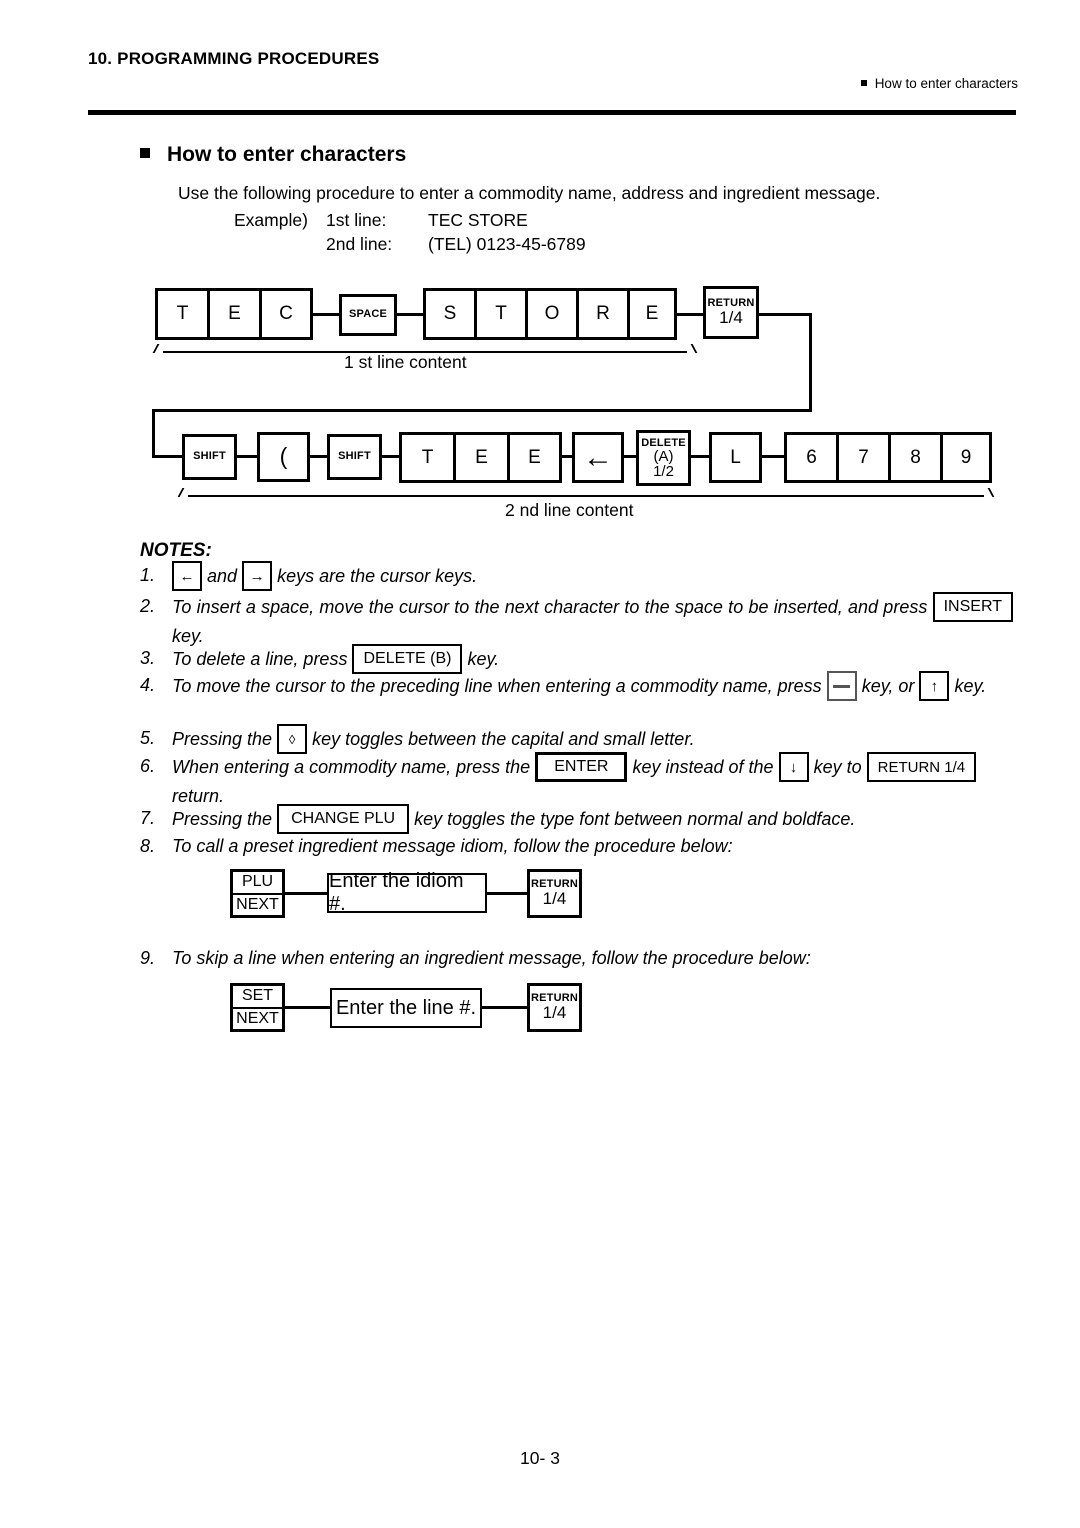 Image resolution: width=1080 pixels, height=1528 pixels. I want to click on key-space: SPACE, so click(368, 315).